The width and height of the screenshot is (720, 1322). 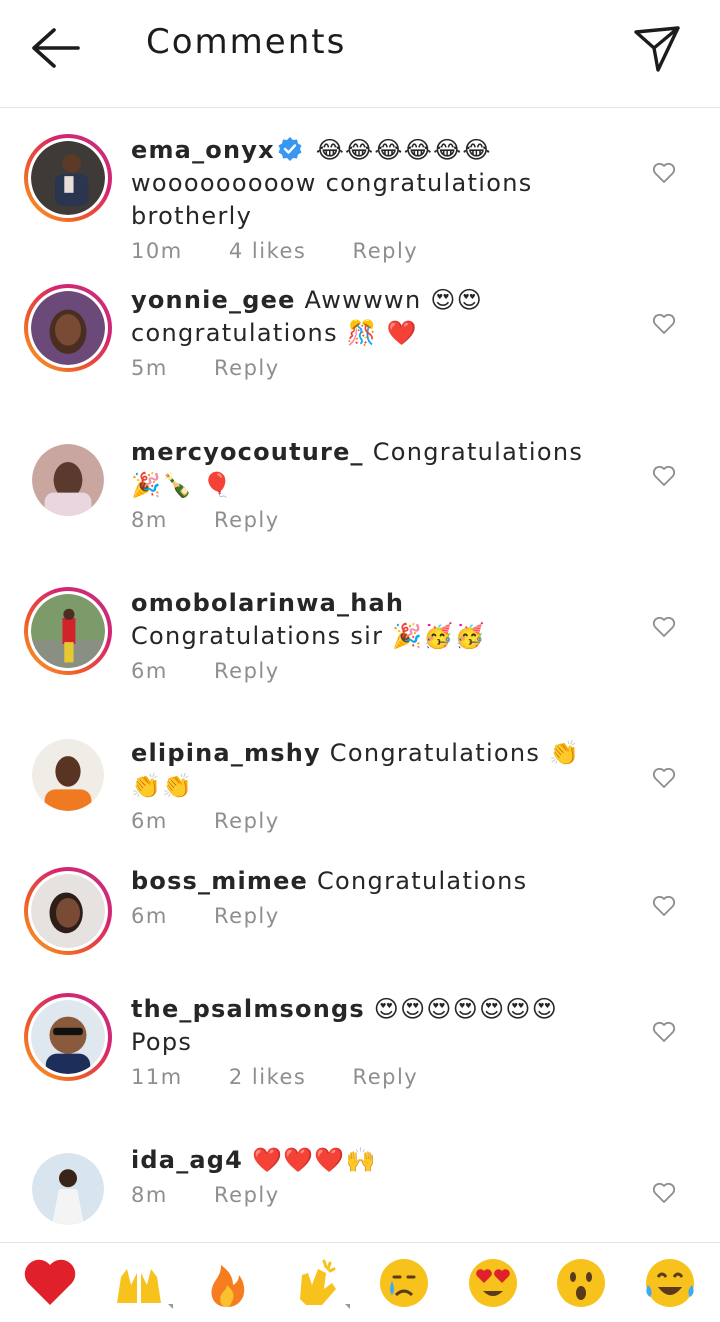 I want to click on comment-meta: 5m Reply, so click(x=370, y=368).